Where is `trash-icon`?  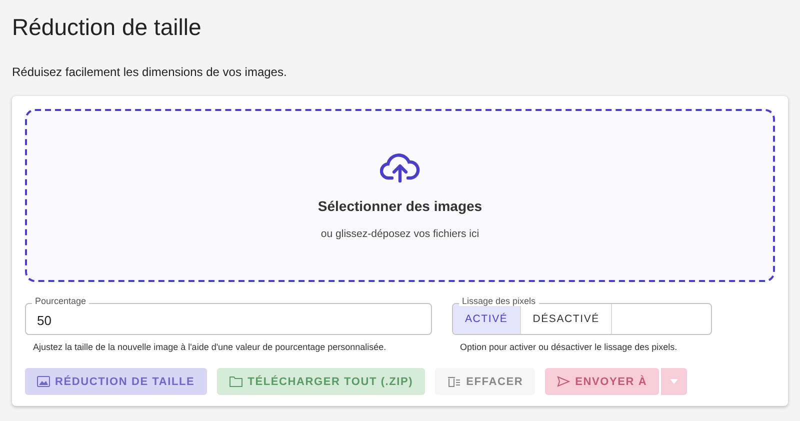
trash-icon is located at coordinates (454, 381).